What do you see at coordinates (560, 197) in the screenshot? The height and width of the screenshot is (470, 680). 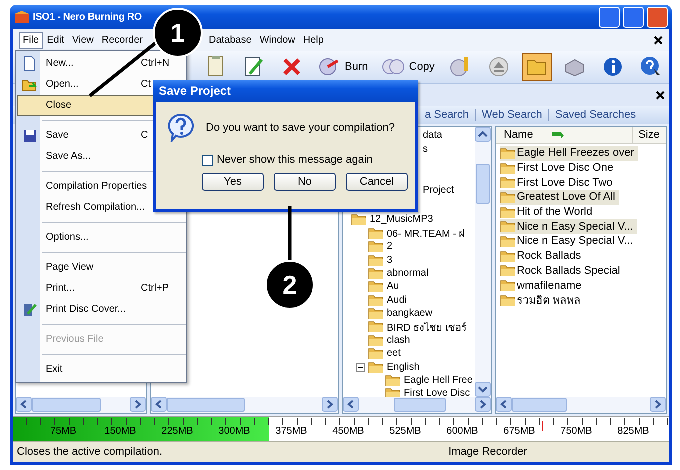 I see `file-list-item: Greatest Love Of All` at bounding box center [560, 197].